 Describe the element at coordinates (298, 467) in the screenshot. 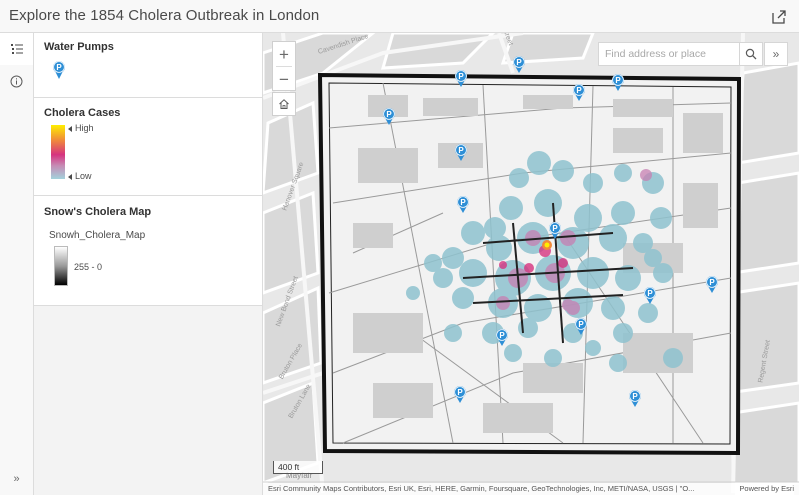

I see `scale-bar: 400 ft` at that location.